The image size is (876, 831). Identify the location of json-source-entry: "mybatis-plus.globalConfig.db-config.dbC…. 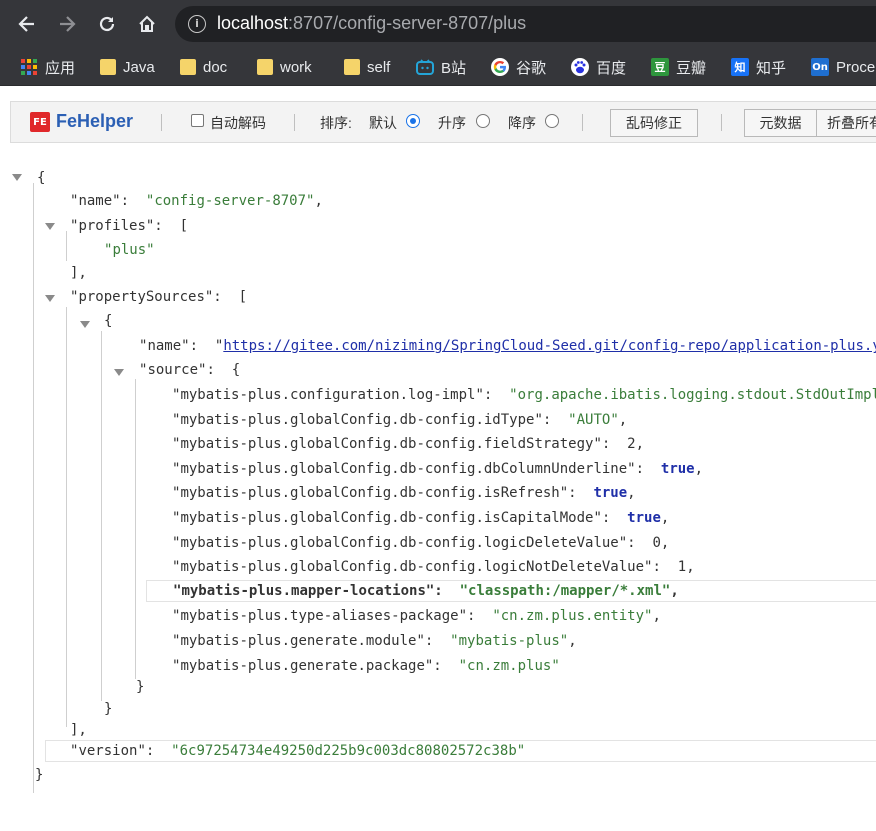
(438, 469).